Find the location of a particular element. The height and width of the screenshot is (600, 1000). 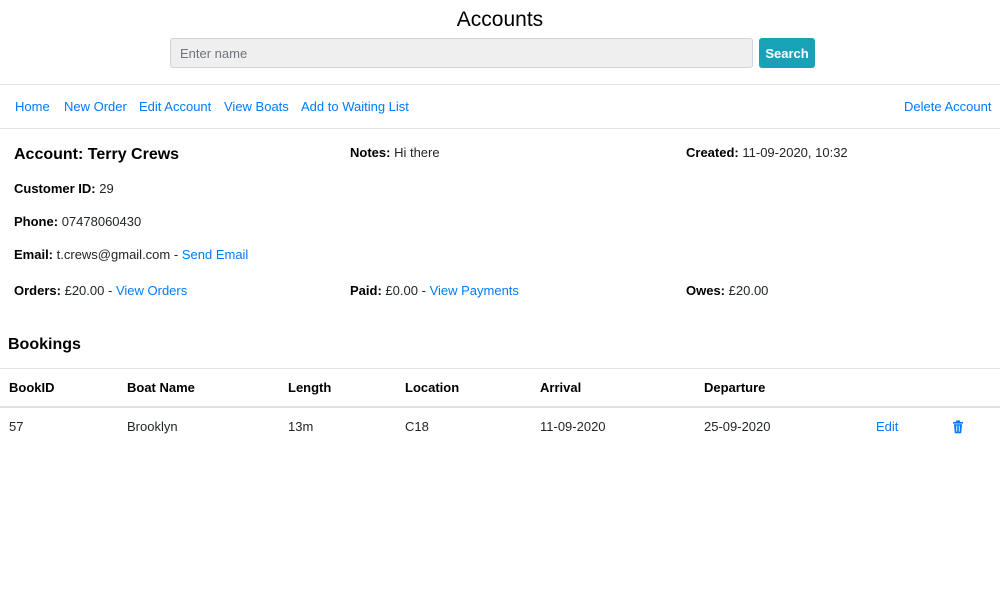

header: Accounts Search is located at coordinates (500, 42).